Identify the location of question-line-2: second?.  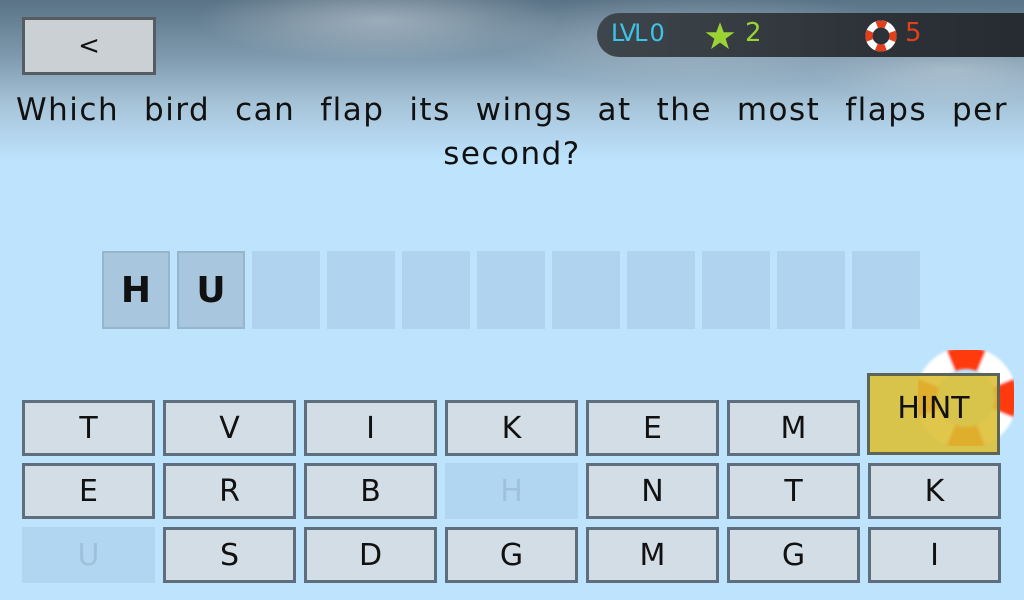
(512, 154).